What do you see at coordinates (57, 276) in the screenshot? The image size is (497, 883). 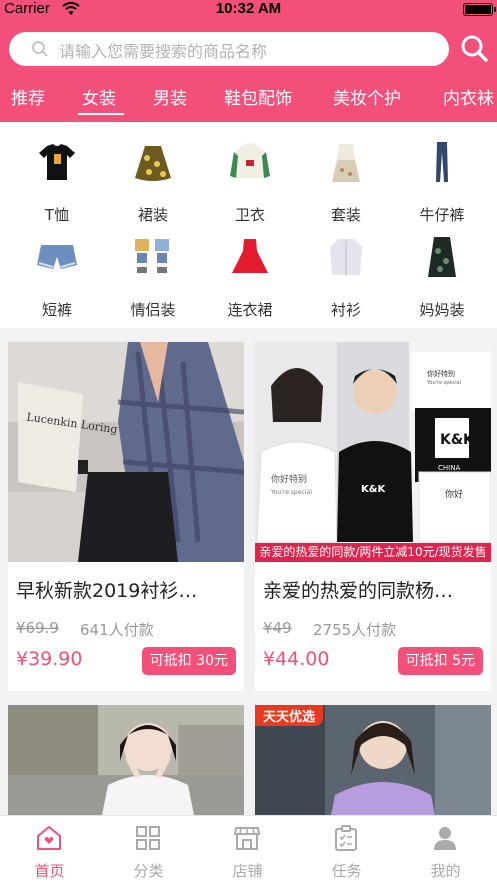 I see `category-shorts: 短裤` at bounding box center [57, 276].